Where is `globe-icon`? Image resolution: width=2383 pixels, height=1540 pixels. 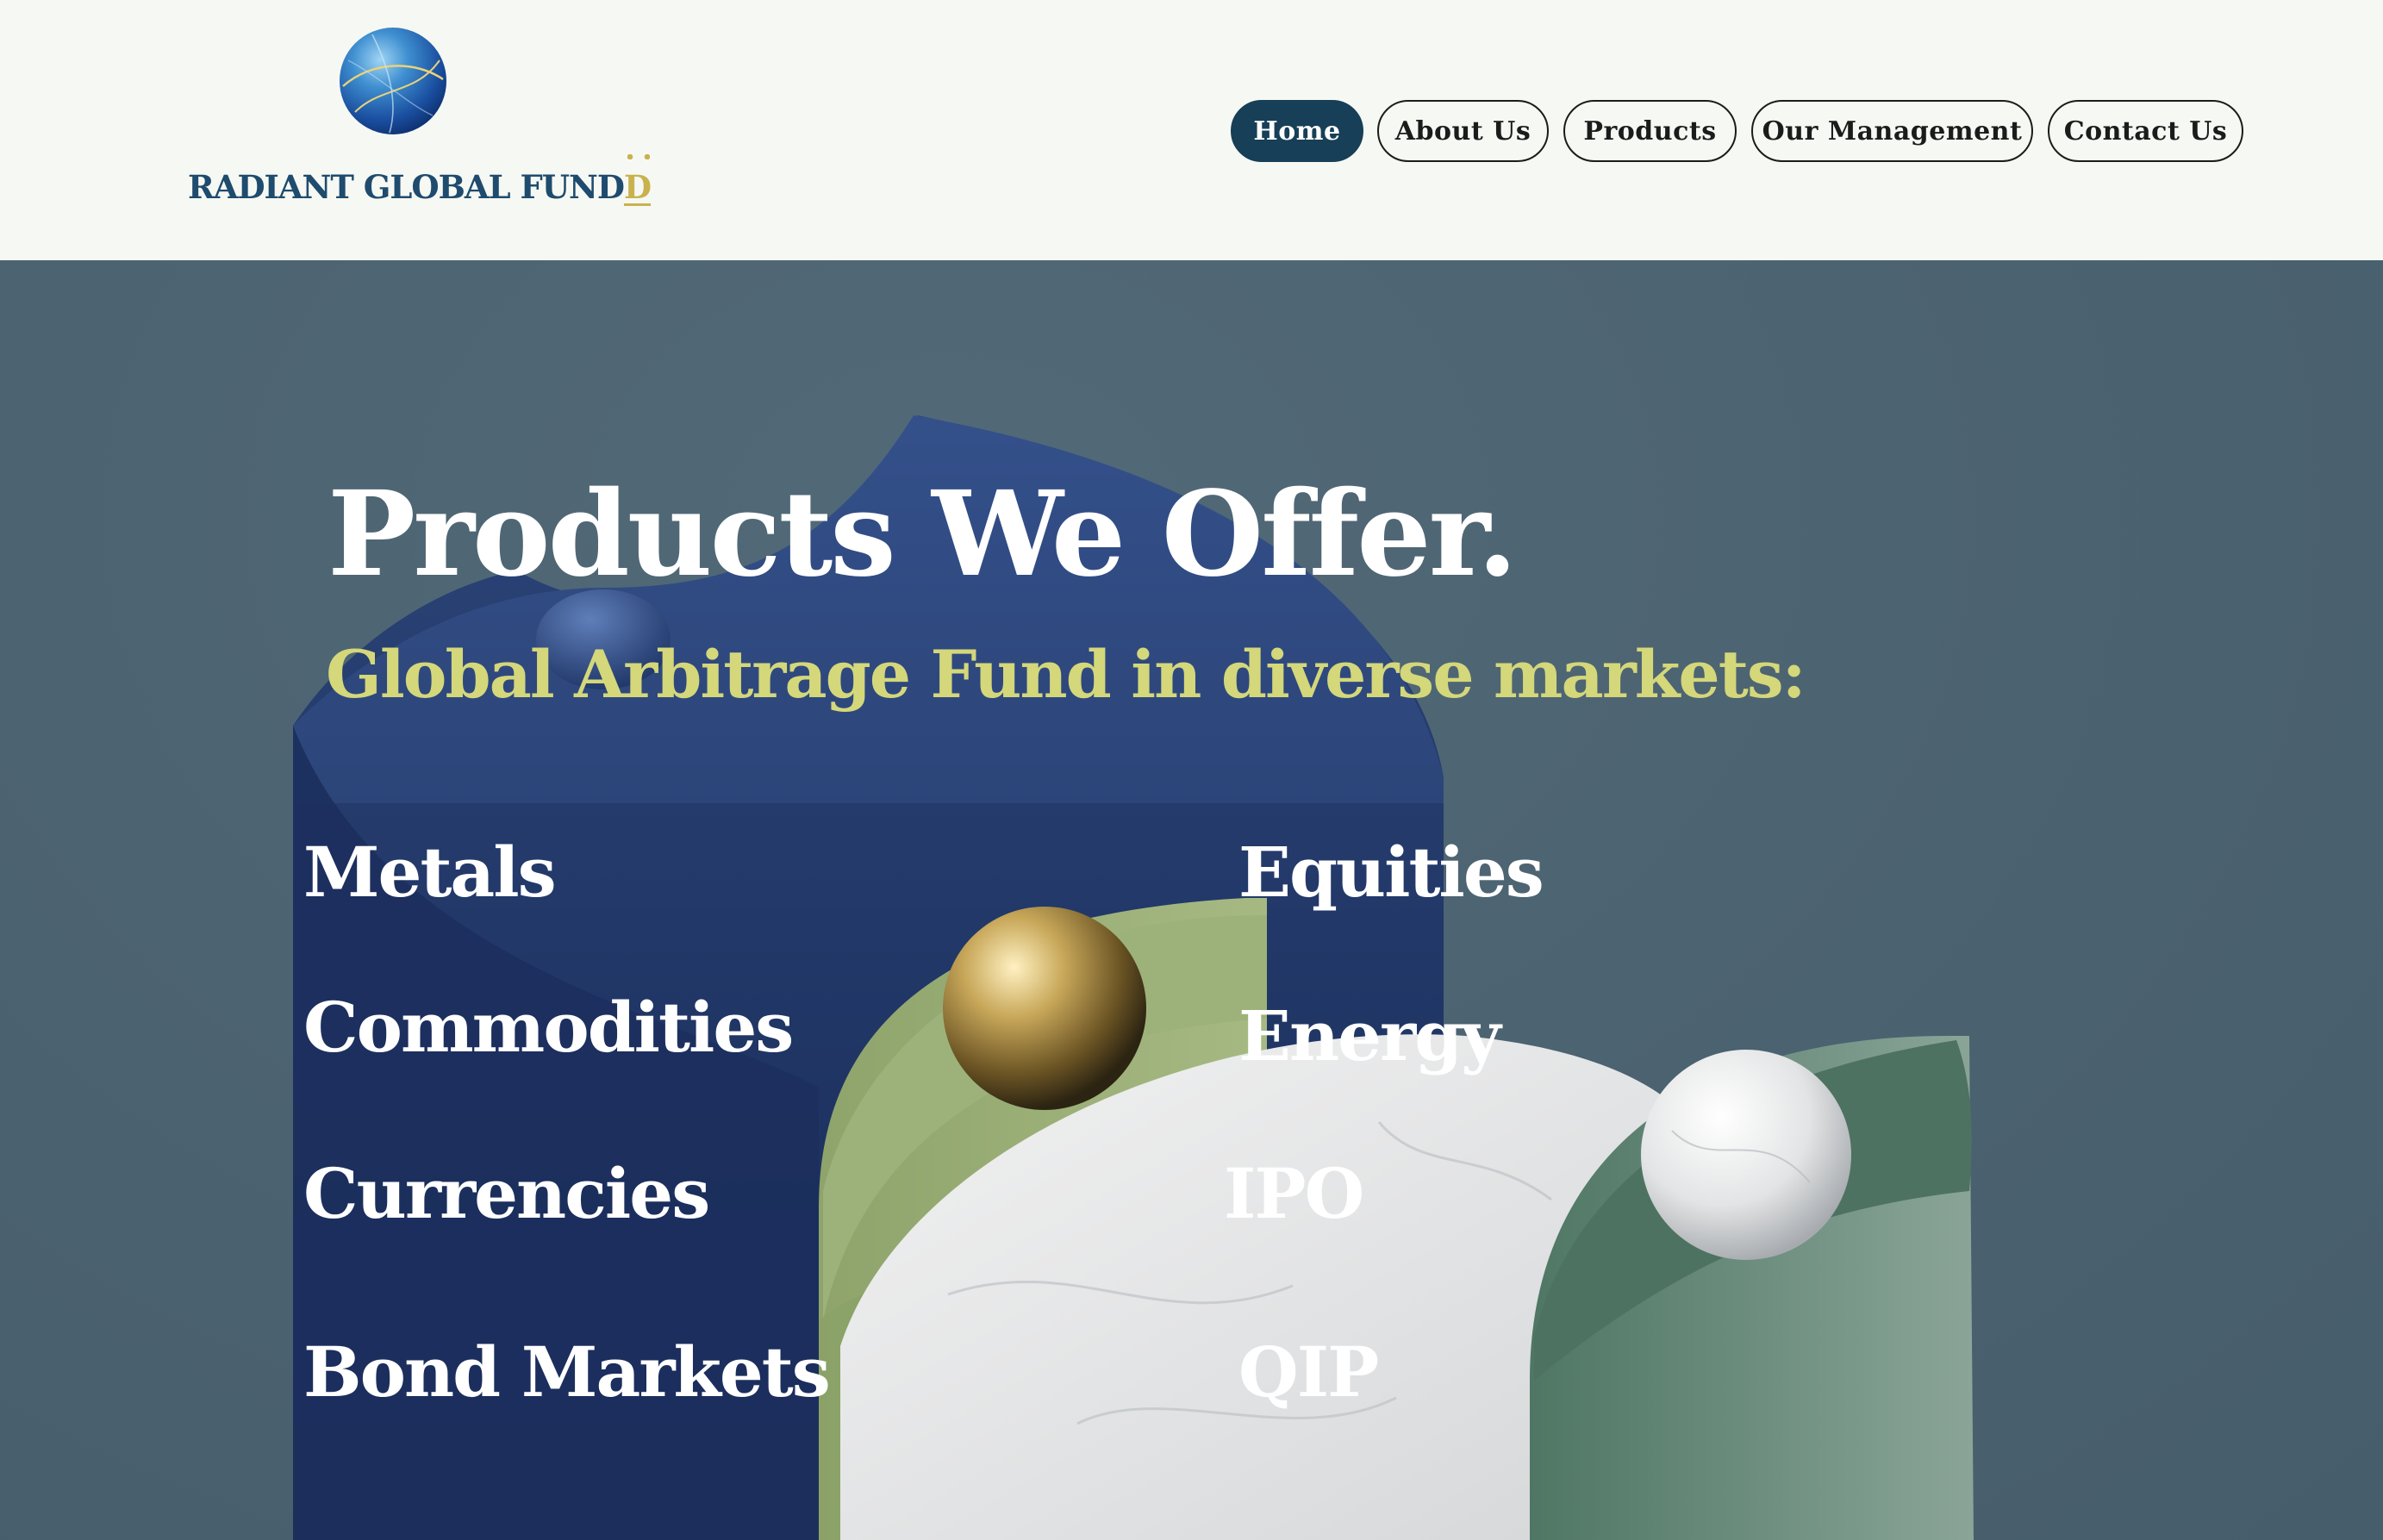
globe-icon is located at coordinates (393, 81).